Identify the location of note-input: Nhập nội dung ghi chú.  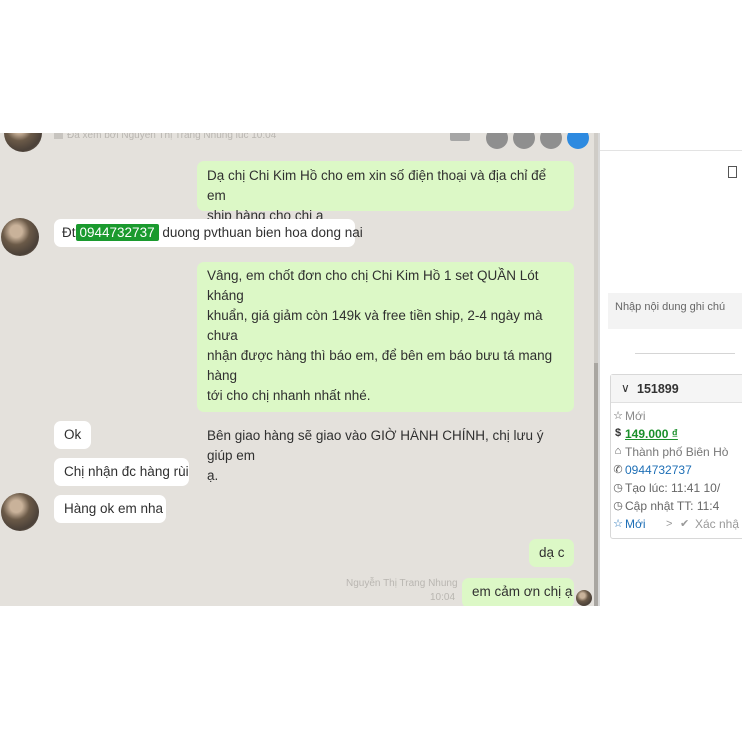
(675, 311).